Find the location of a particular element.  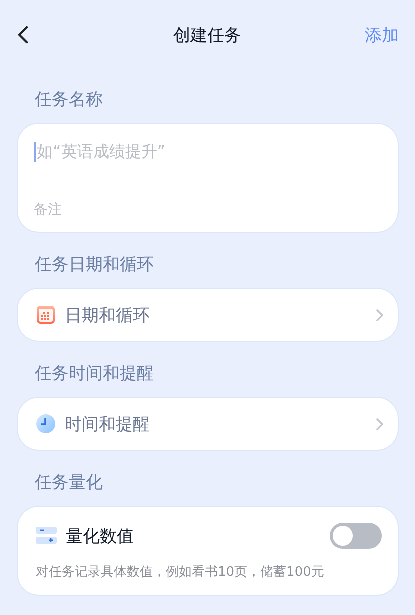

calendar-icon is located at coordinates (46, 315).